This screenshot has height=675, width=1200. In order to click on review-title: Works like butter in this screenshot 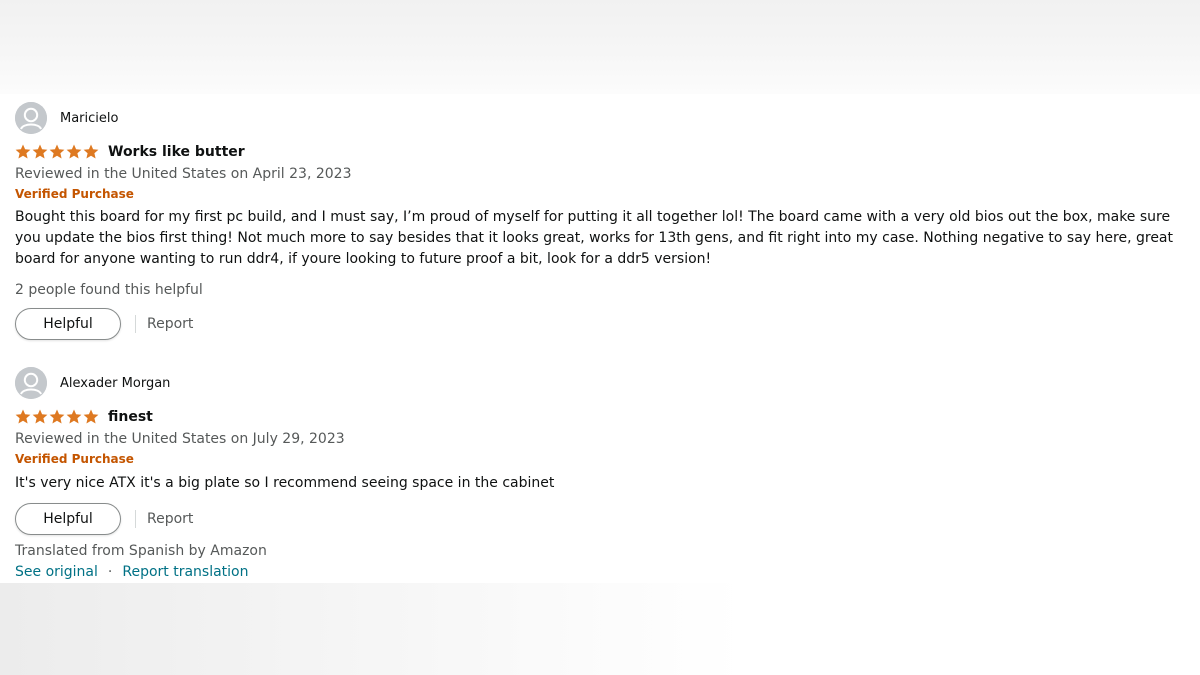, I will do `click(176, 152)`.